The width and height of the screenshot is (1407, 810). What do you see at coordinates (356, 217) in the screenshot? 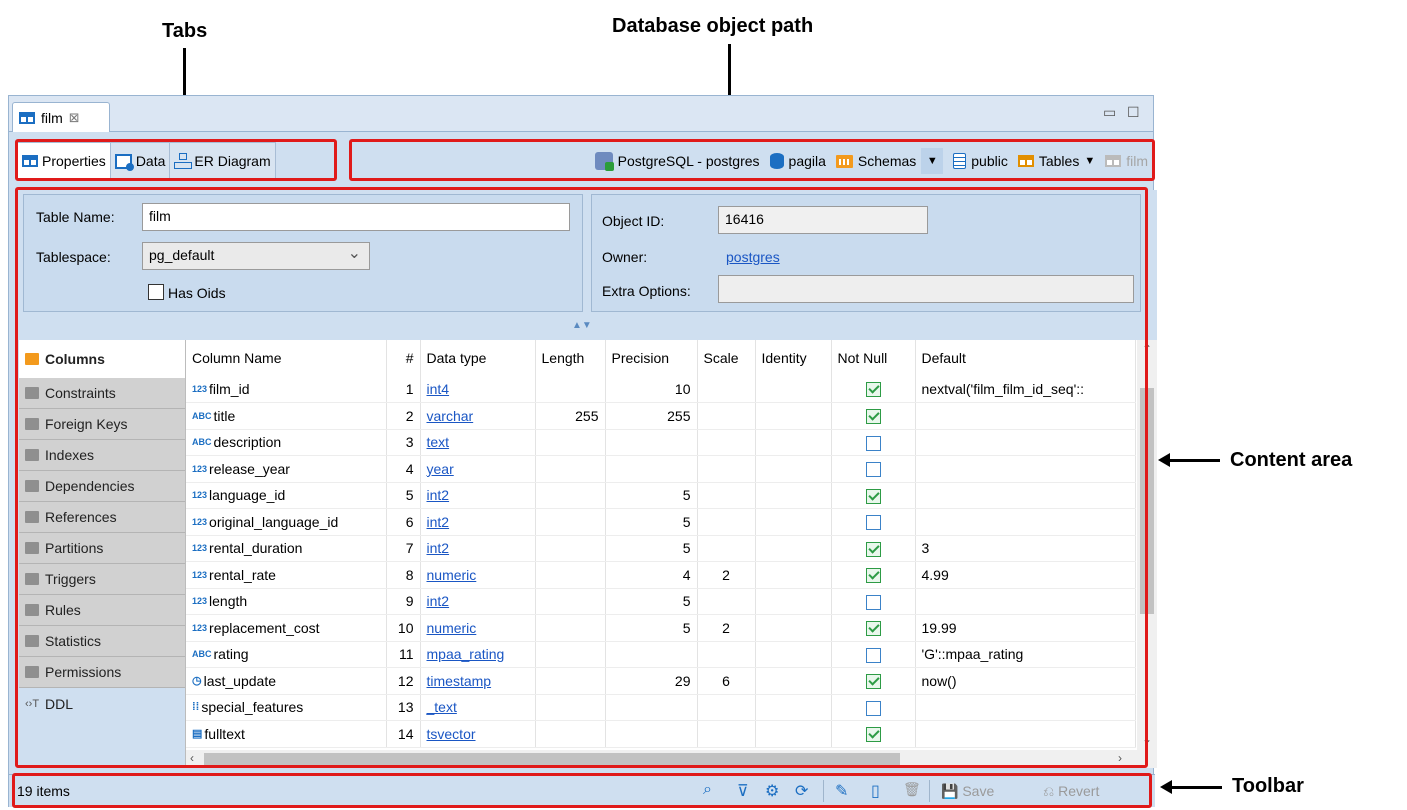
I see `table-name-input: film` at bounding box center [356, 217].